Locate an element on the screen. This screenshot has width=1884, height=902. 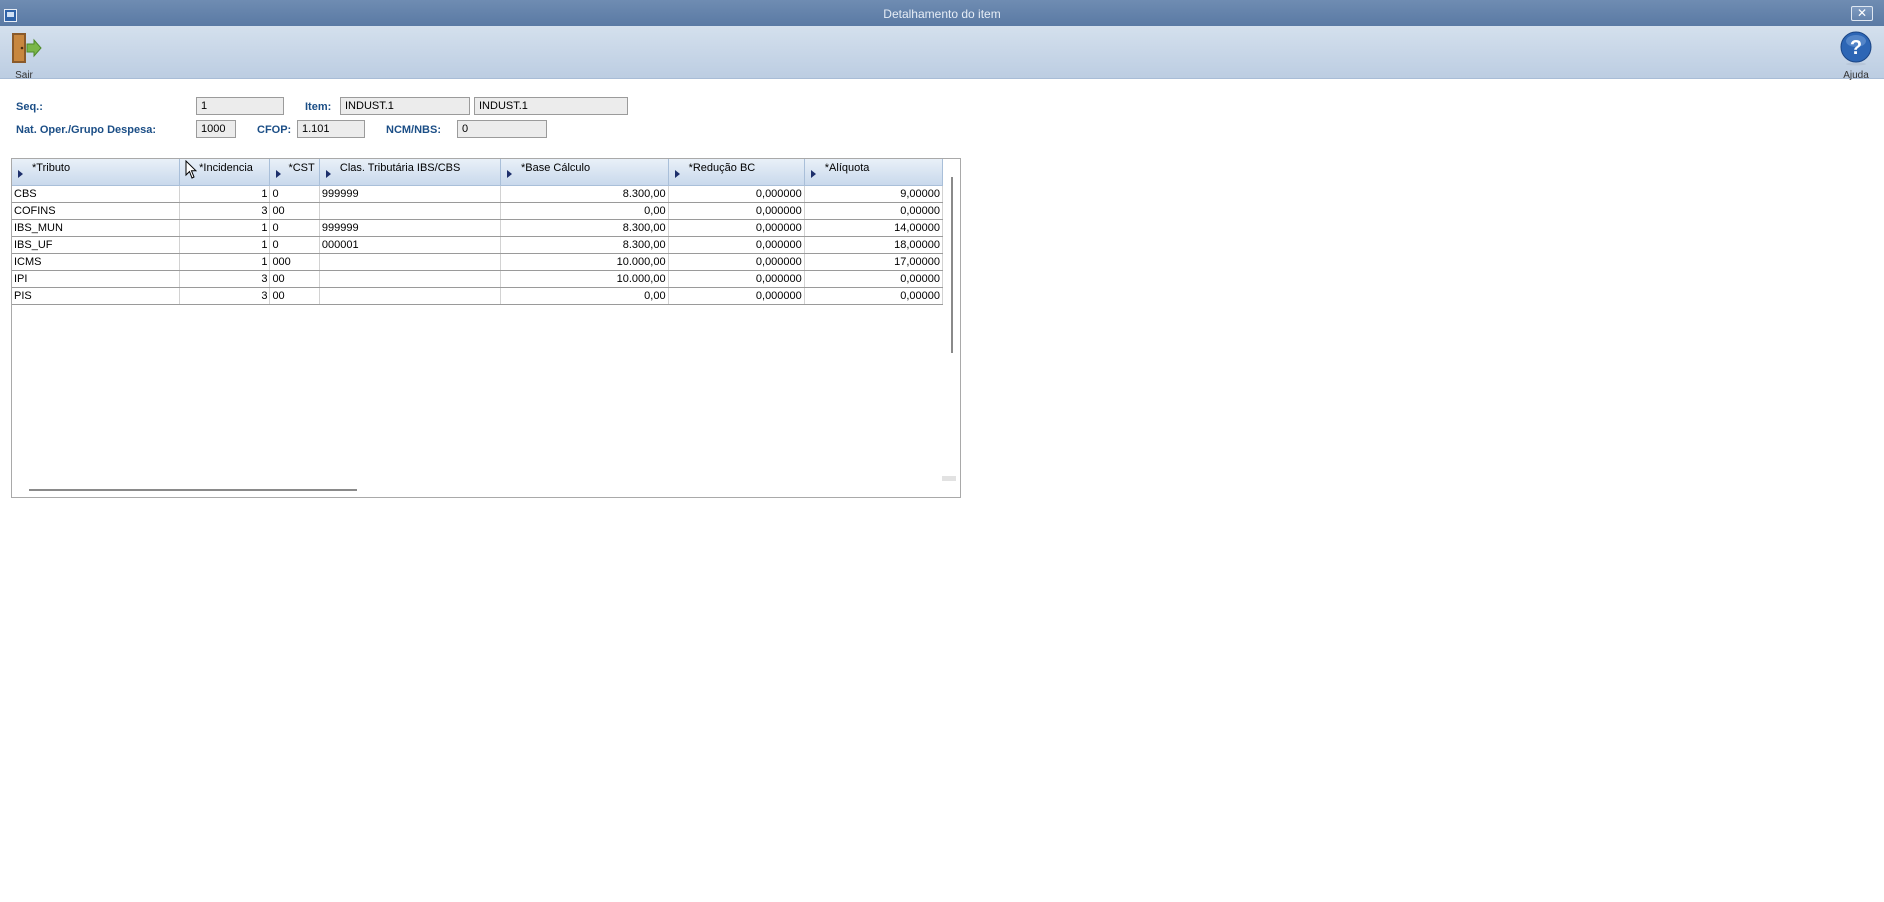
table-row: PIS 3 00 0,00 0,000000 0,00000 is located at coordinates (477, 296).